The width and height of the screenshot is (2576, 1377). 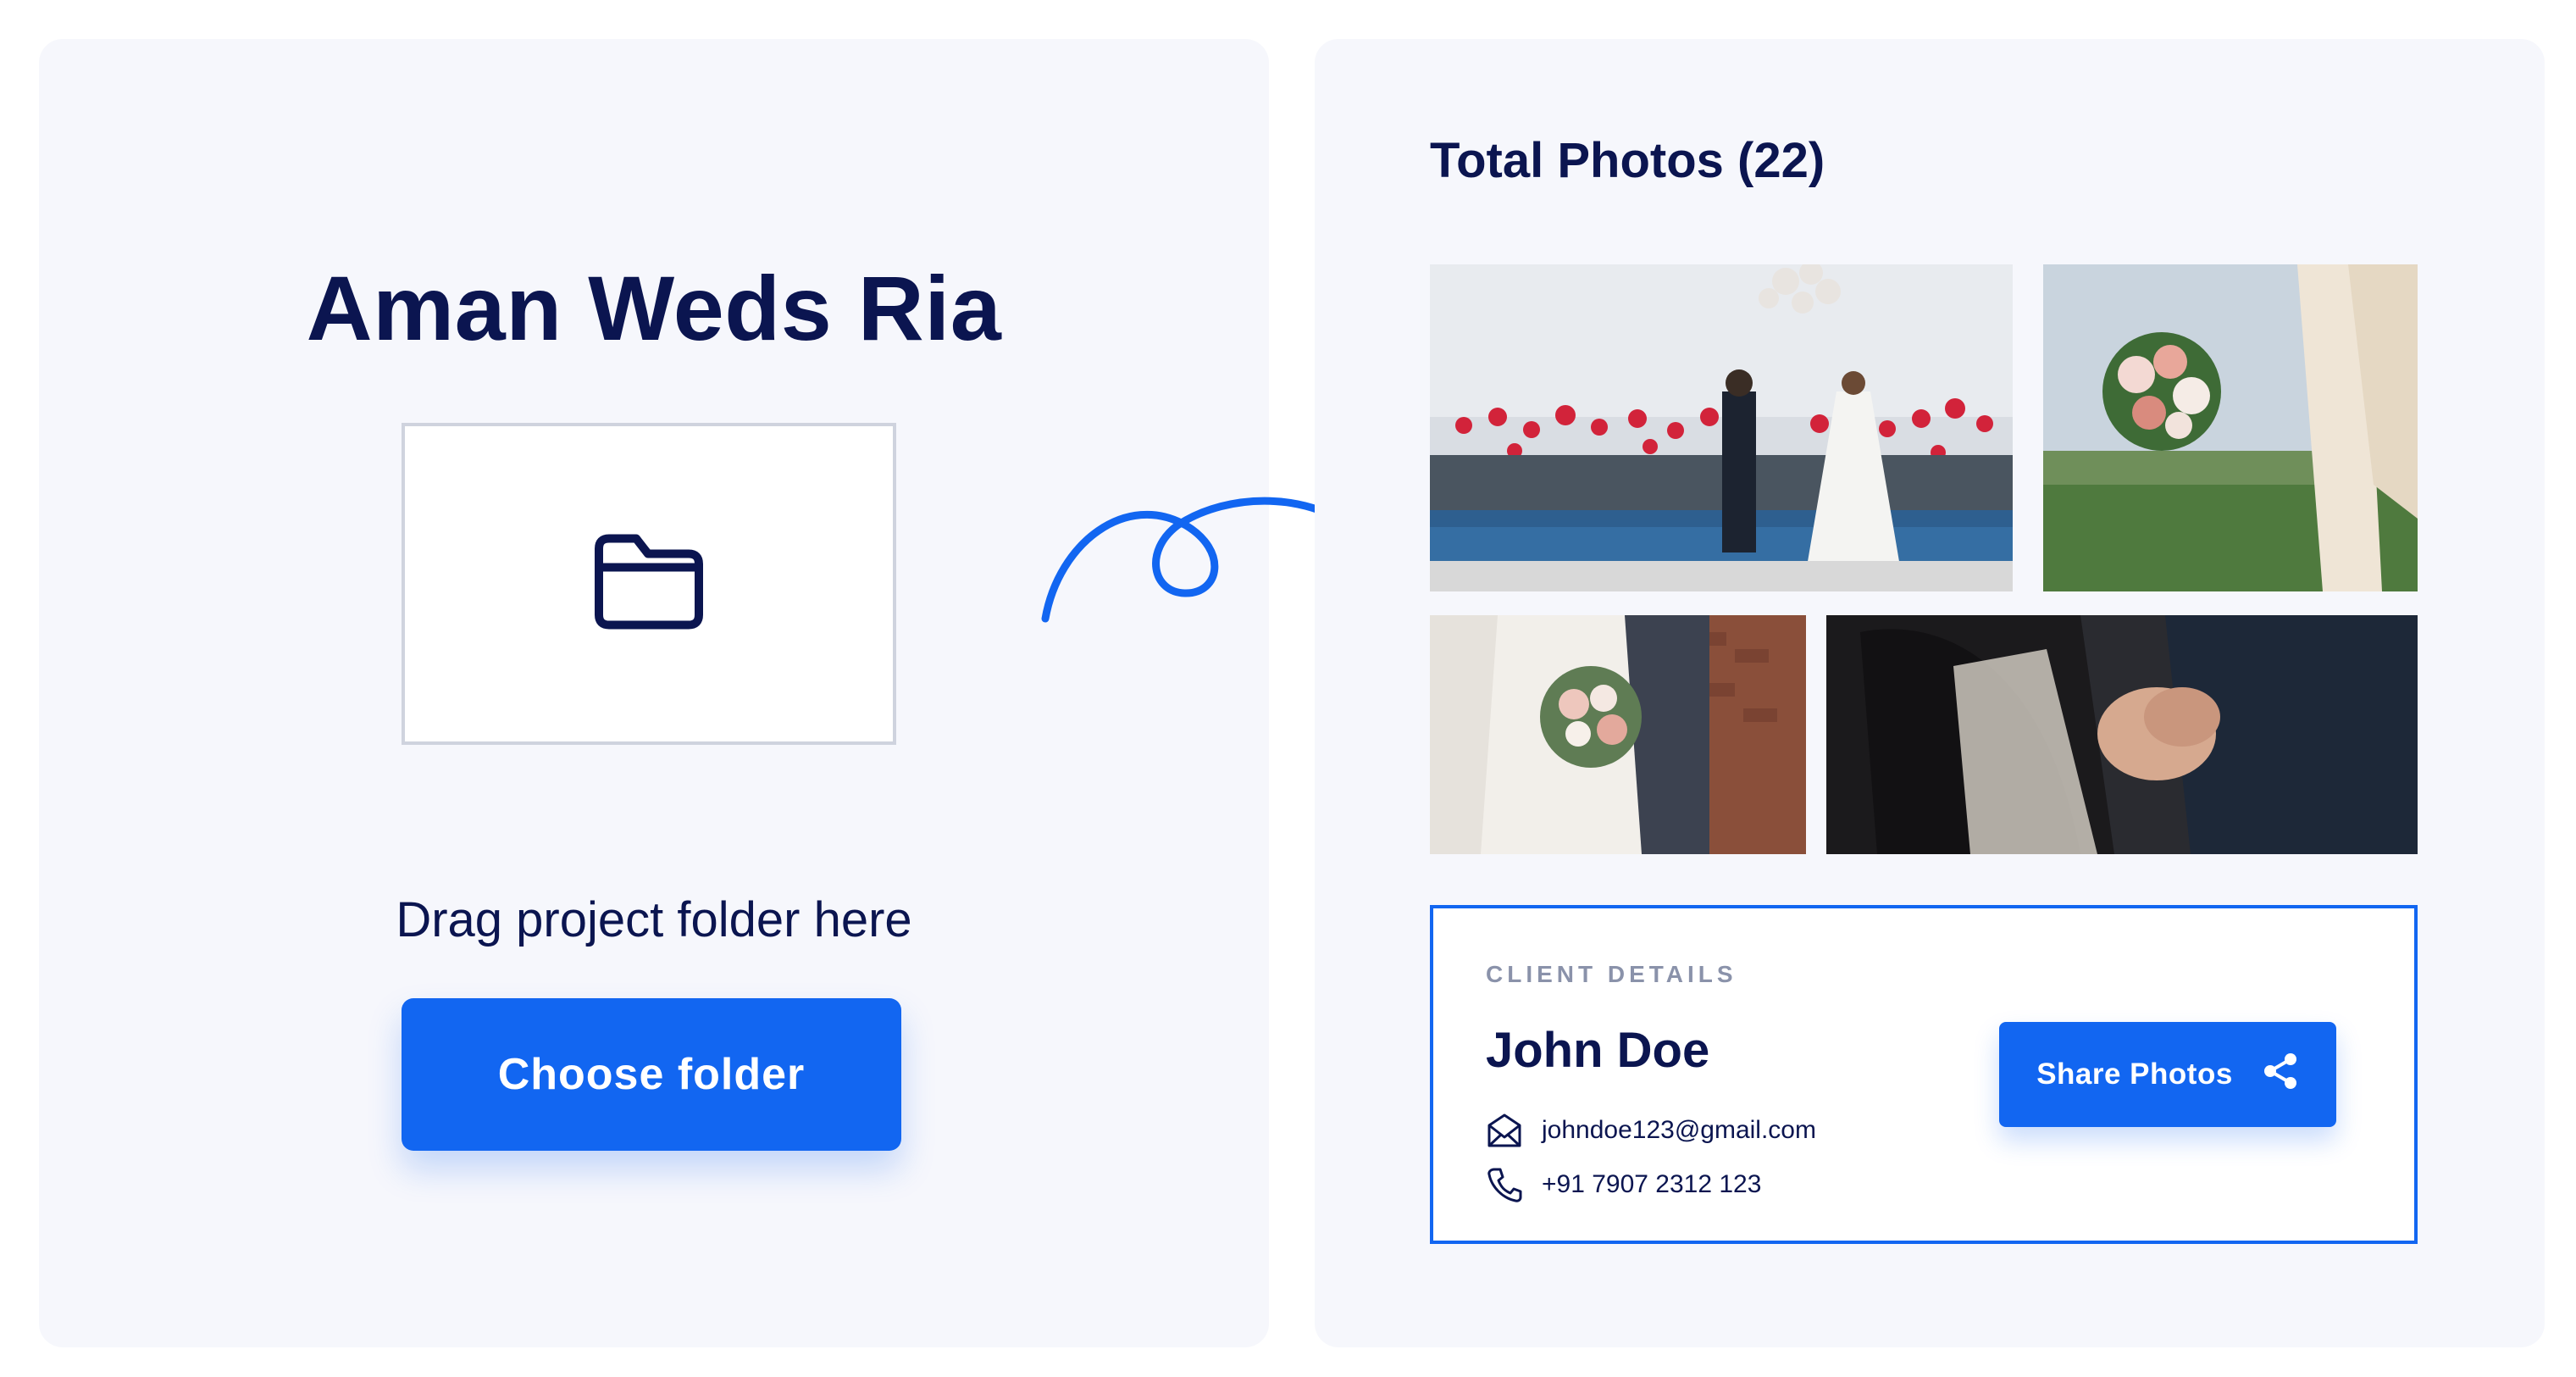 I want to click on phone-icon, so click(x=1504, y=1184).